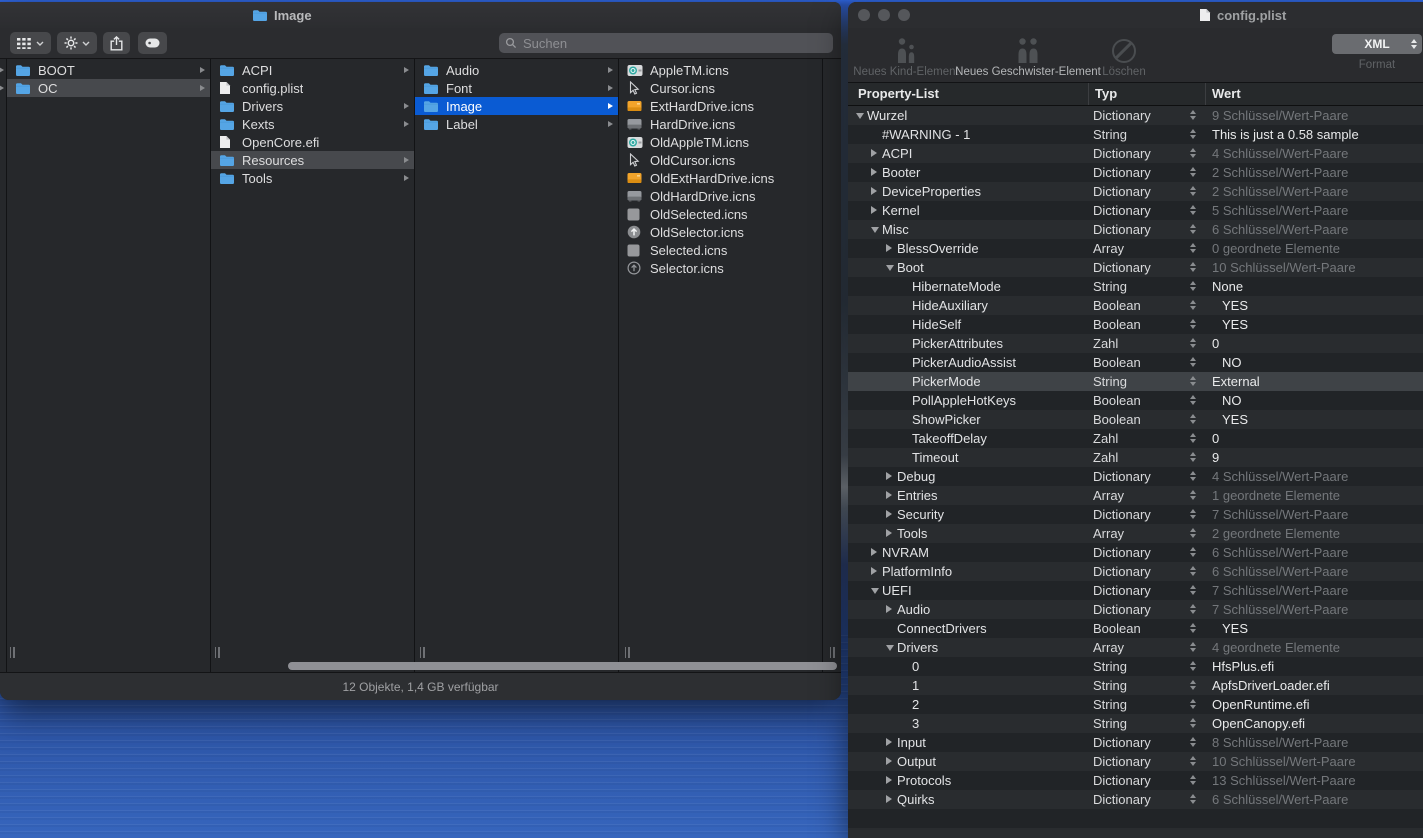  Describe the element at coordinates (1135, 153) in the screenshot. I see `plist-row-acpi: ACPI Dictionary 4 Schlüssel/Wert-Paare` at that location.